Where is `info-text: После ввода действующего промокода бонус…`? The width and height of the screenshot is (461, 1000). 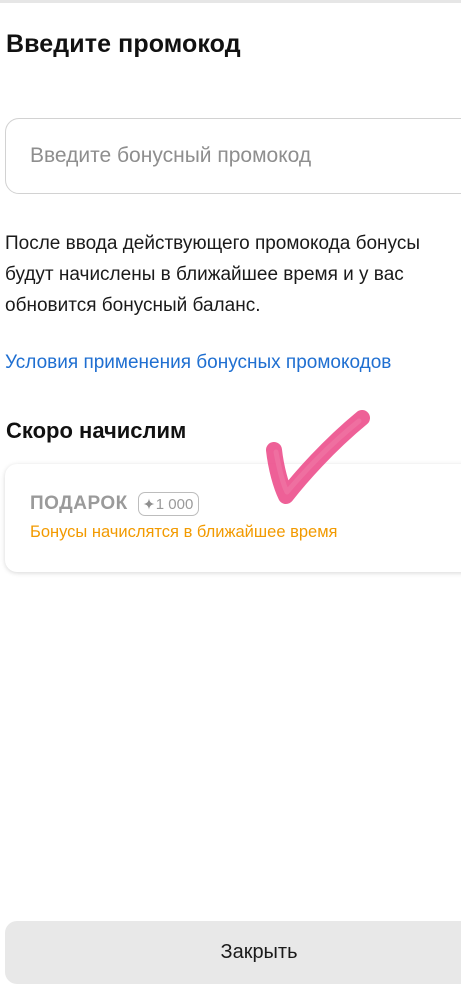
info-text: После ввода действующего промокода бонус… is located at coordinates (233, 274).